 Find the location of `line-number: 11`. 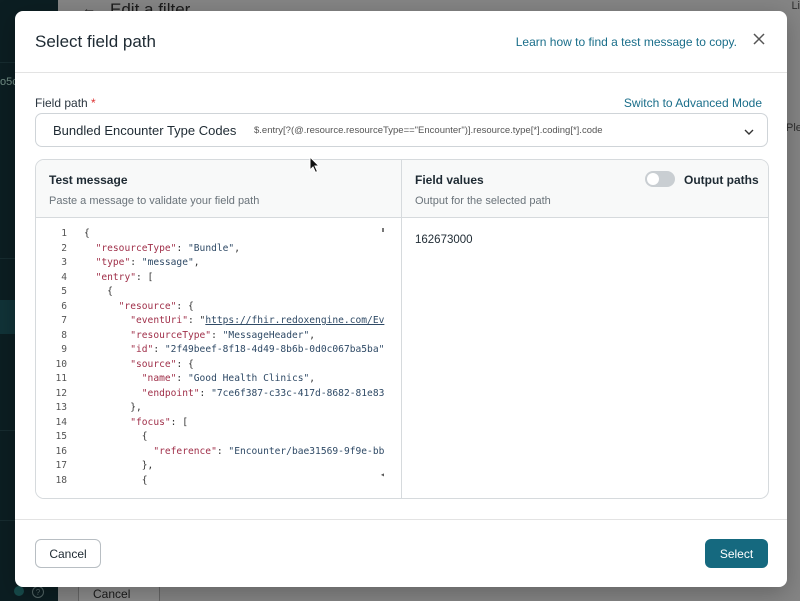

line-number: 11 is located at coordinates (61, 378).